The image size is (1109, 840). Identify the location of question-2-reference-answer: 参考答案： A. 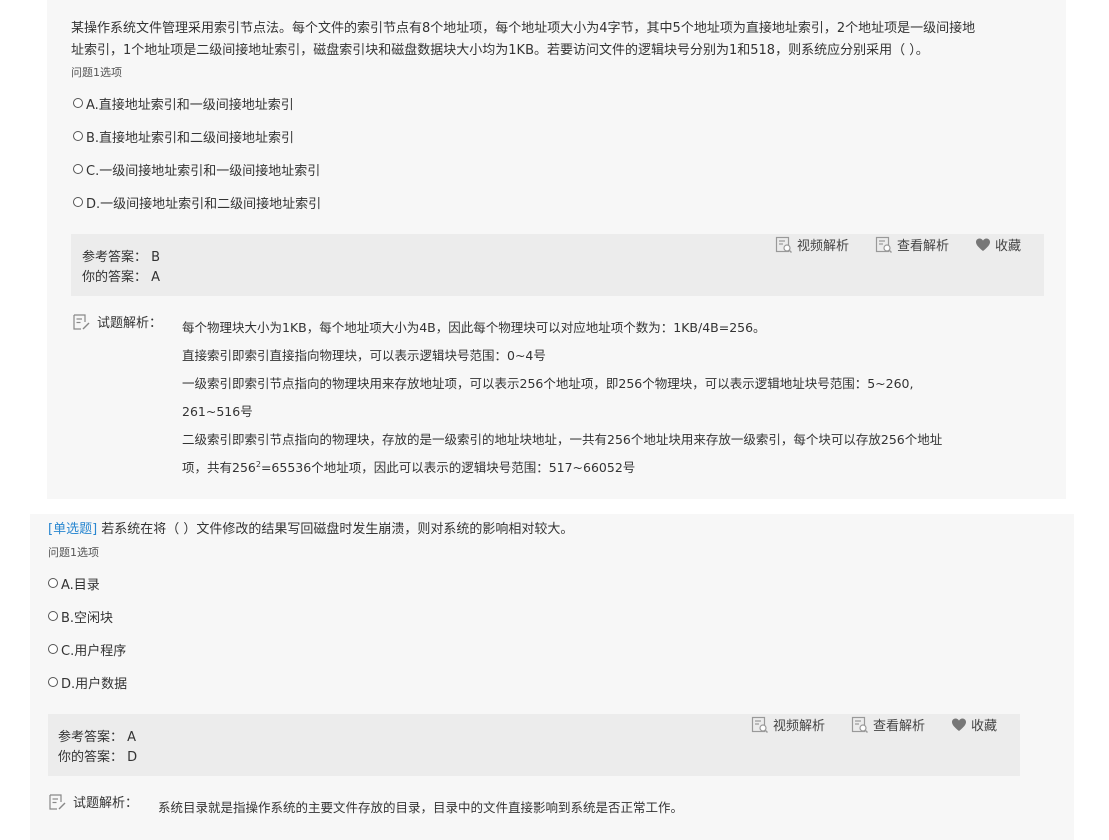
(97, 735).